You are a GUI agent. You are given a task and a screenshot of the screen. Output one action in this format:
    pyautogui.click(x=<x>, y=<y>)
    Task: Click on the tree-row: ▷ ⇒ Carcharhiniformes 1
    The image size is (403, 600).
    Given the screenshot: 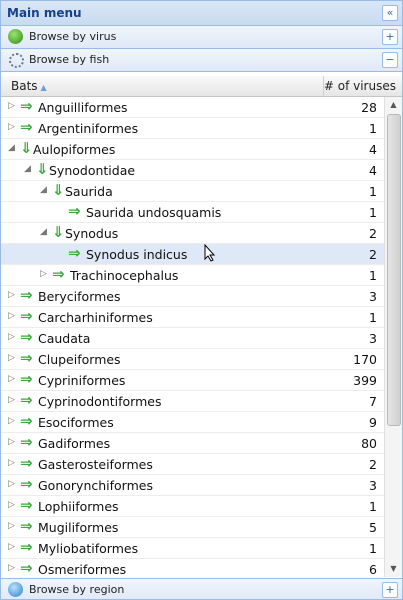 What is the action you would take?
    pyautogui.click(x=192, y=317)
    